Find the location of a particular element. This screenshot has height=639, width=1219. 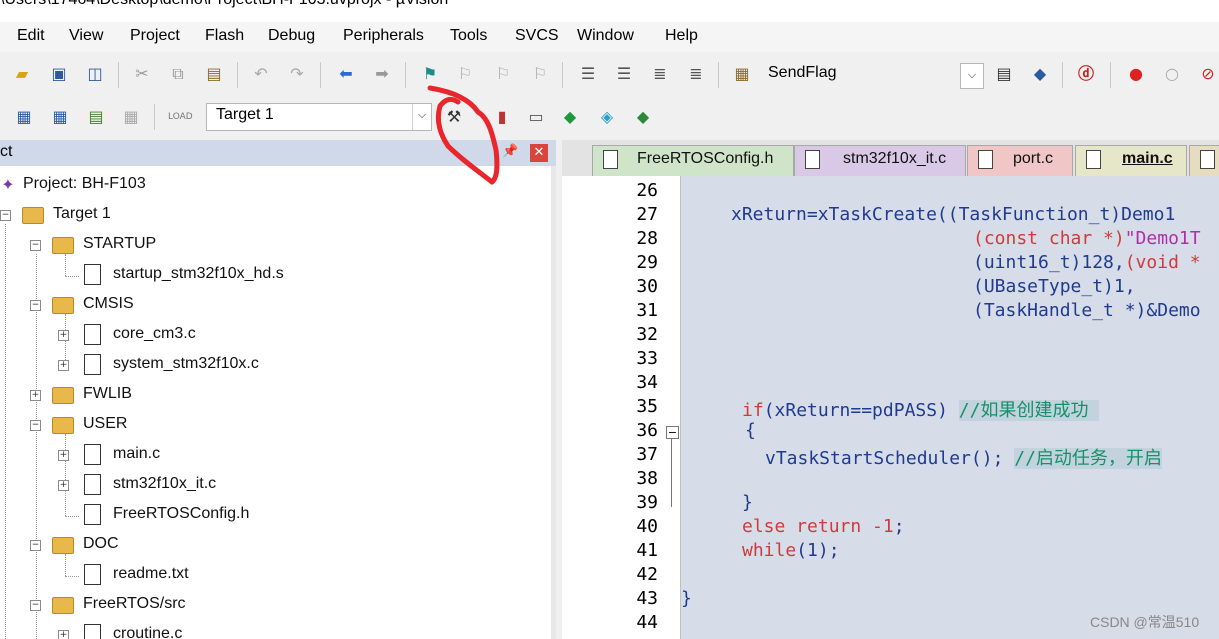

tree-file-row: startup_stm32f10x_hd.s is located at coordinates (270, 276).